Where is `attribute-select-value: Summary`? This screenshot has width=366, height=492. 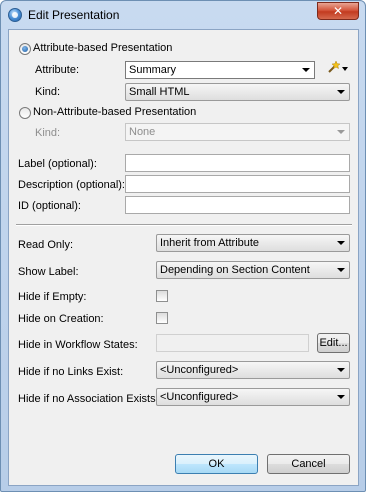
attribute-select-value: Summary is located at coordinates (153, 70).